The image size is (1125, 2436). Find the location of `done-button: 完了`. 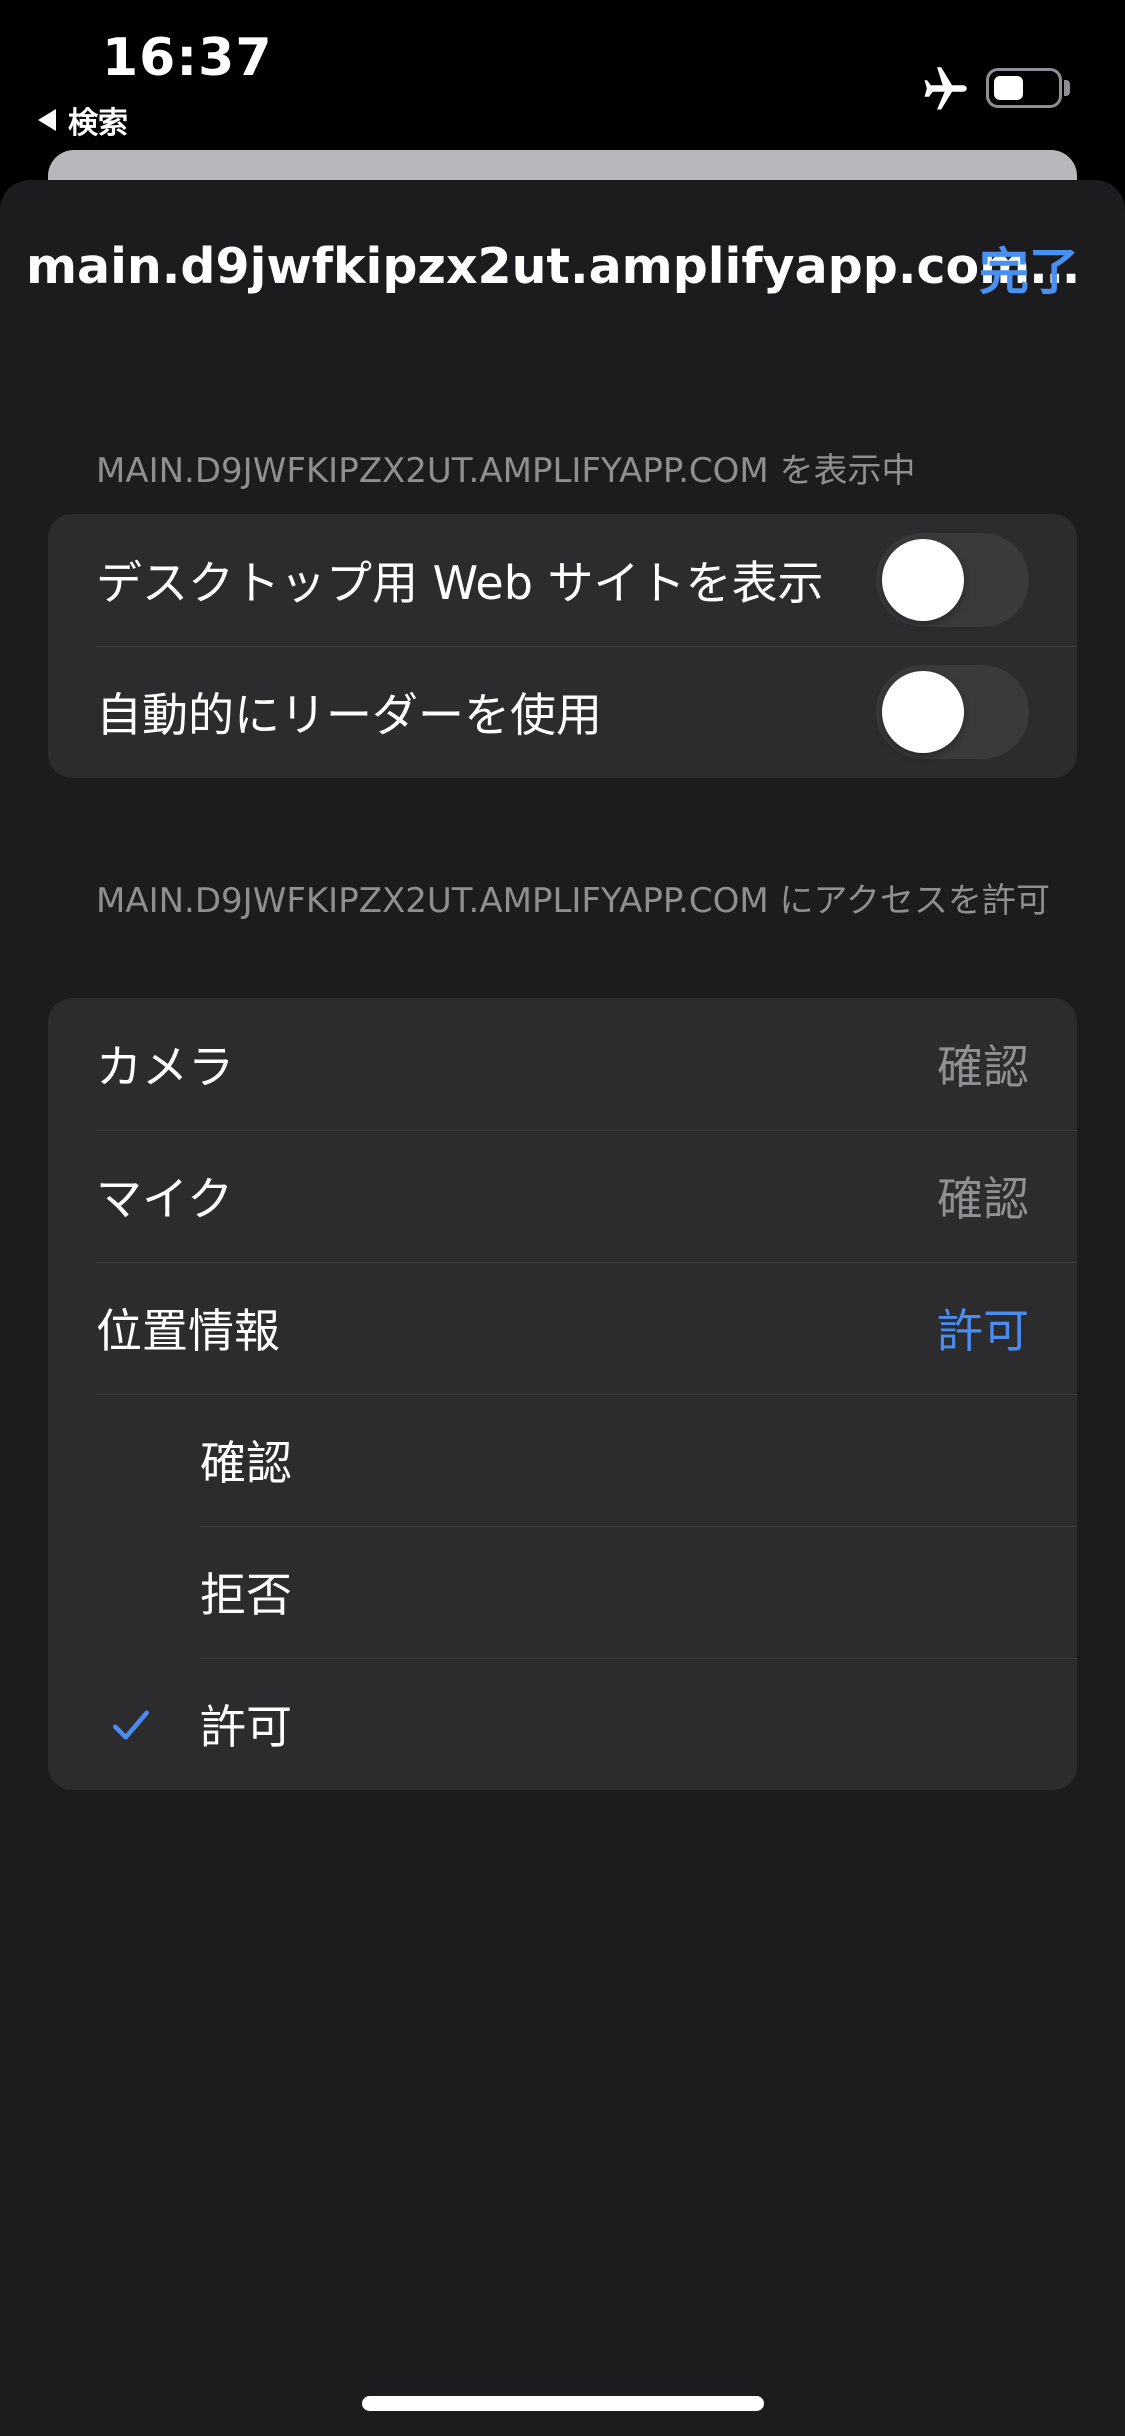

done-button: 完了 is located at coordinates (1029, 268).